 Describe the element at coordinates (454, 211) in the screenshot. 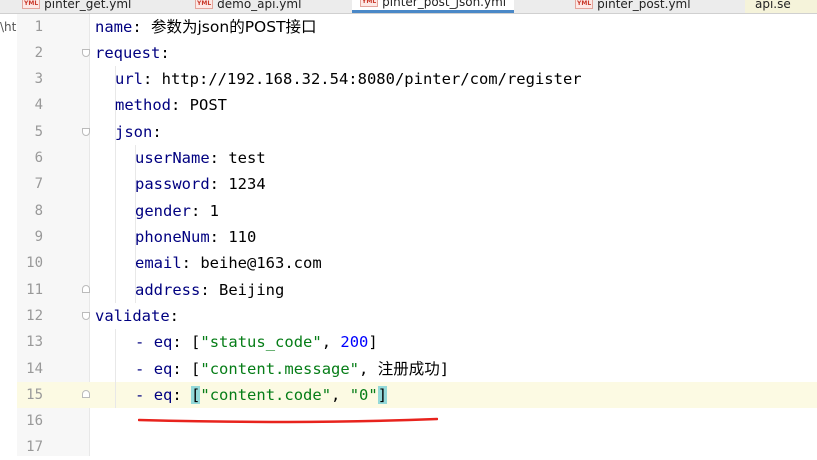

I see `code-line-8: gender: 1` at that location.